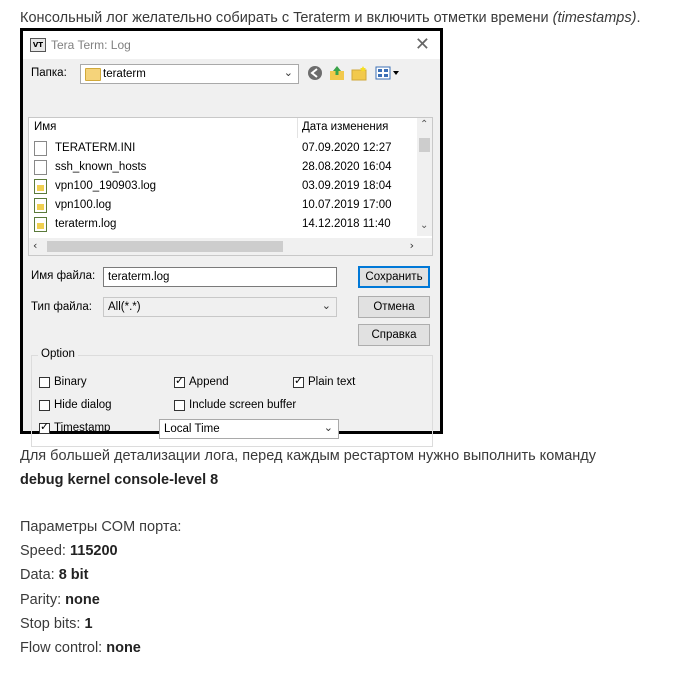  I want to click on param-label: Parity:, so click(43, 600).